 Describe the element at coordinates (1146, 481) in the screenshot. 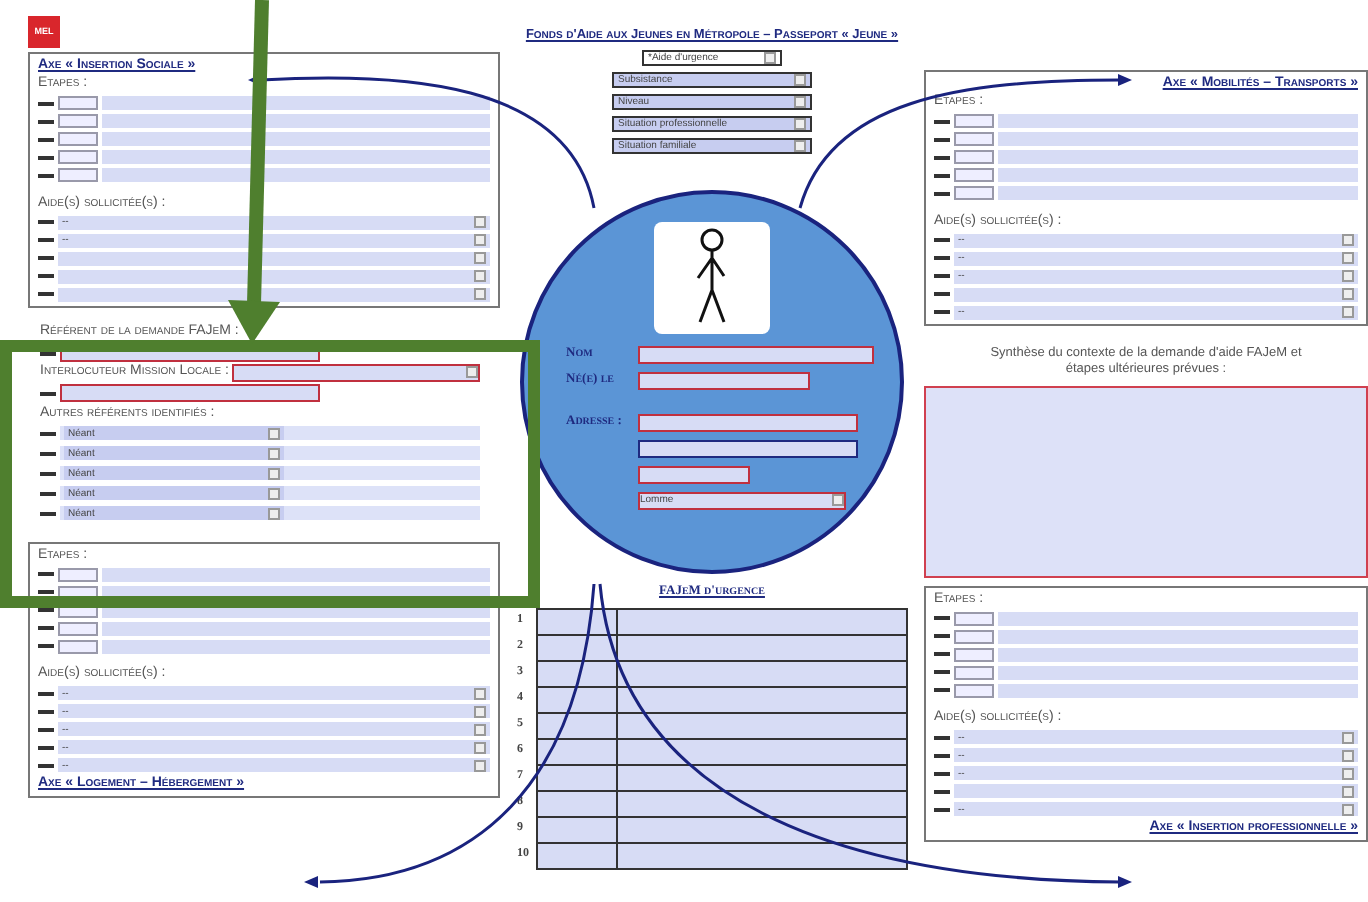

I see `synthesis-textarea` at that location.